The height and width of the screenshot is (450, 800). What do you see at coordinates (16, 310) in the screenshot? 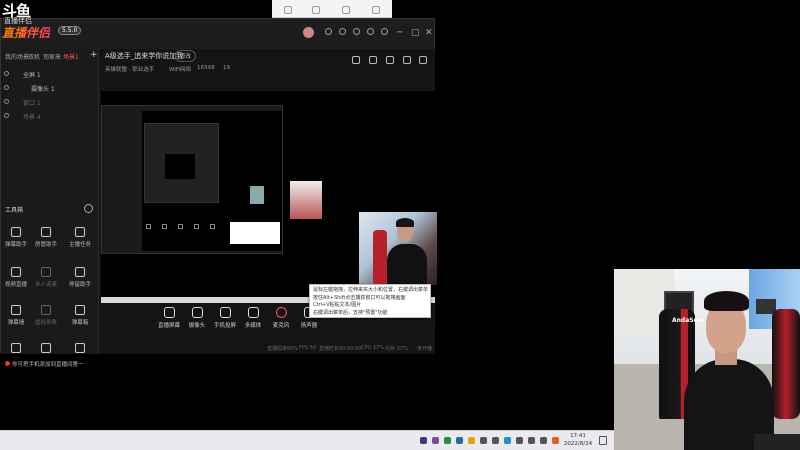
I see `wall-icon` at bounding box center [16, 310].